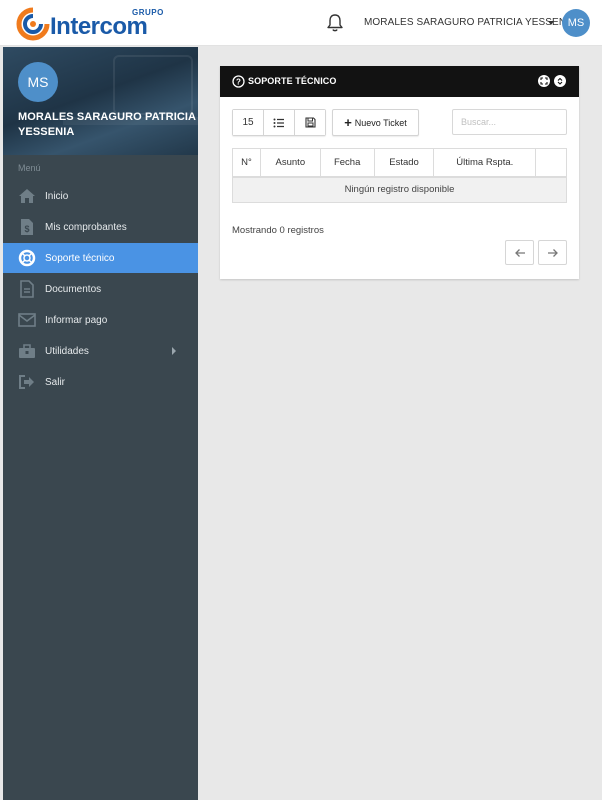 Image resolution: width=602 pixels, height=800 pixels. Describe the element at coordinates (55, 382) in the screenshot. I see `sidebar-item-label: Salir` at that location.